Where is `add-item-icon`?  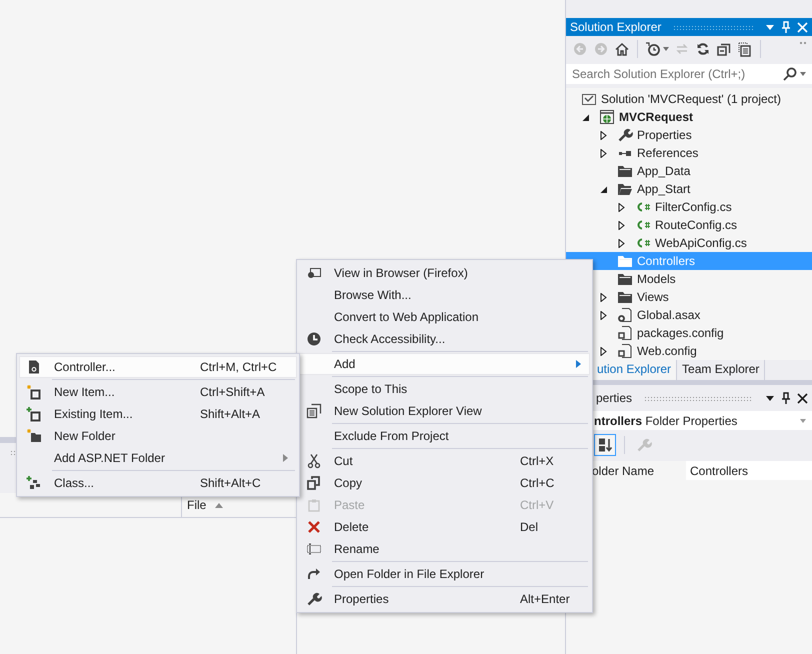
add-item-icon is located at coordinates (34, 414).